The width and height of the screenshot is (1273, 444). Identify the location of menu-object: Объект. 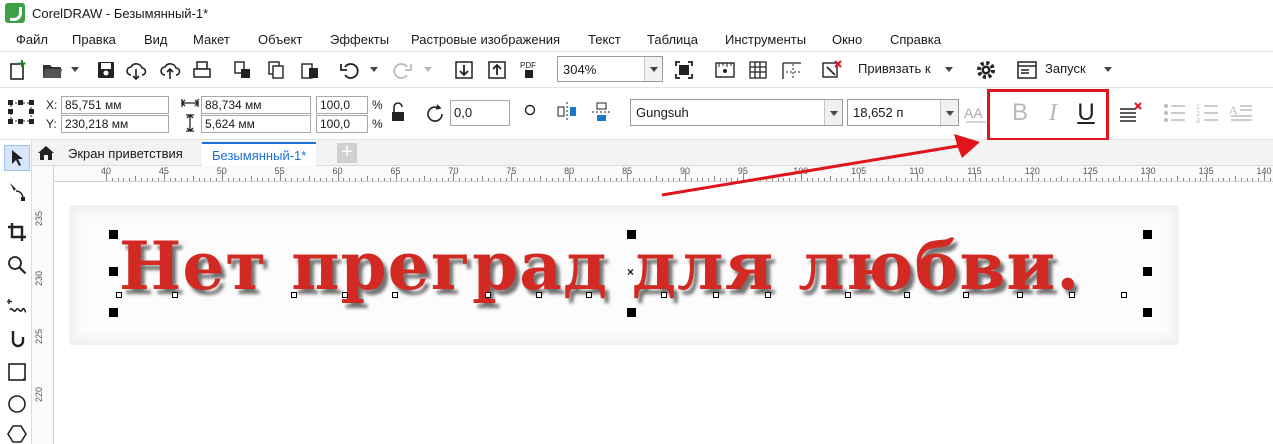
(280, 39).